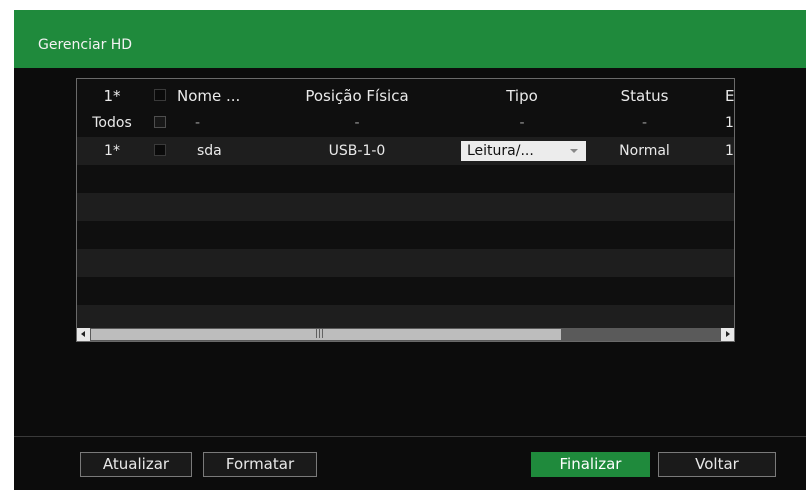 Image resolution: width=810 pixels, height=491 pixels. I want to click on all-position: -, so click(357, 123).